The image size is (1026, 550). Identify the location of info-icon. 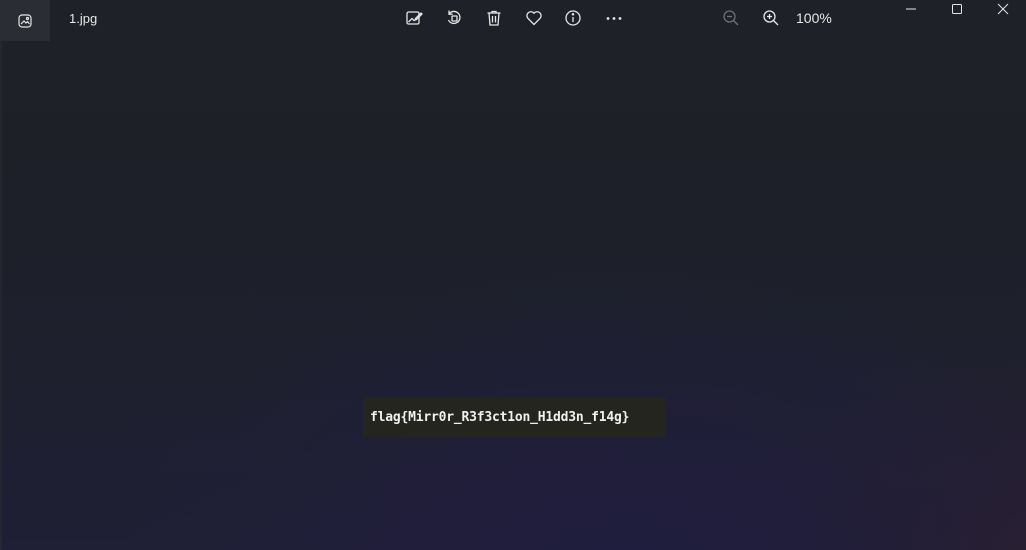
(573, 18).